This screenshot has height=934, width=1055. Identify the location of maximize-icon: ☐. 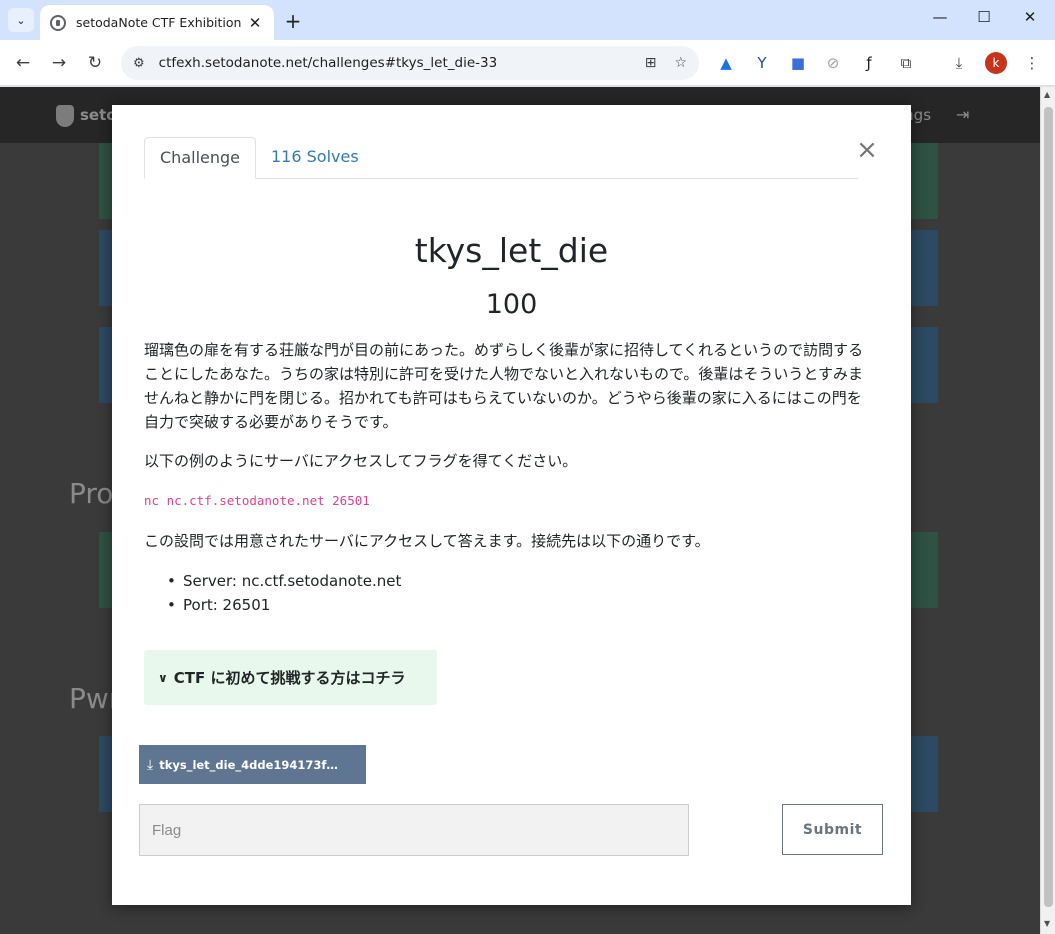
(984, 17).